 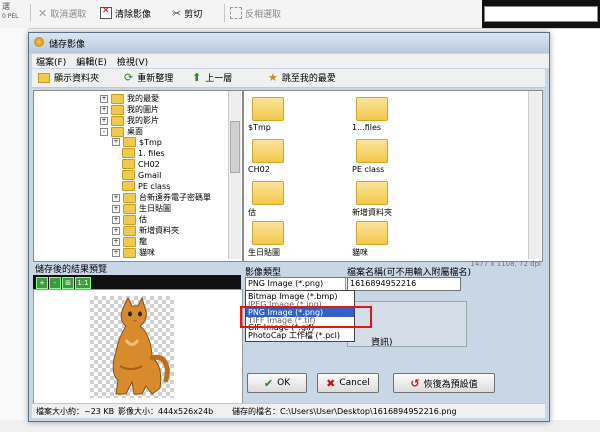 What do you see at coordinates (132, 61) in the screenshot?
I see `menu-view: 檢視(V)` at bounding box center [132, 61].